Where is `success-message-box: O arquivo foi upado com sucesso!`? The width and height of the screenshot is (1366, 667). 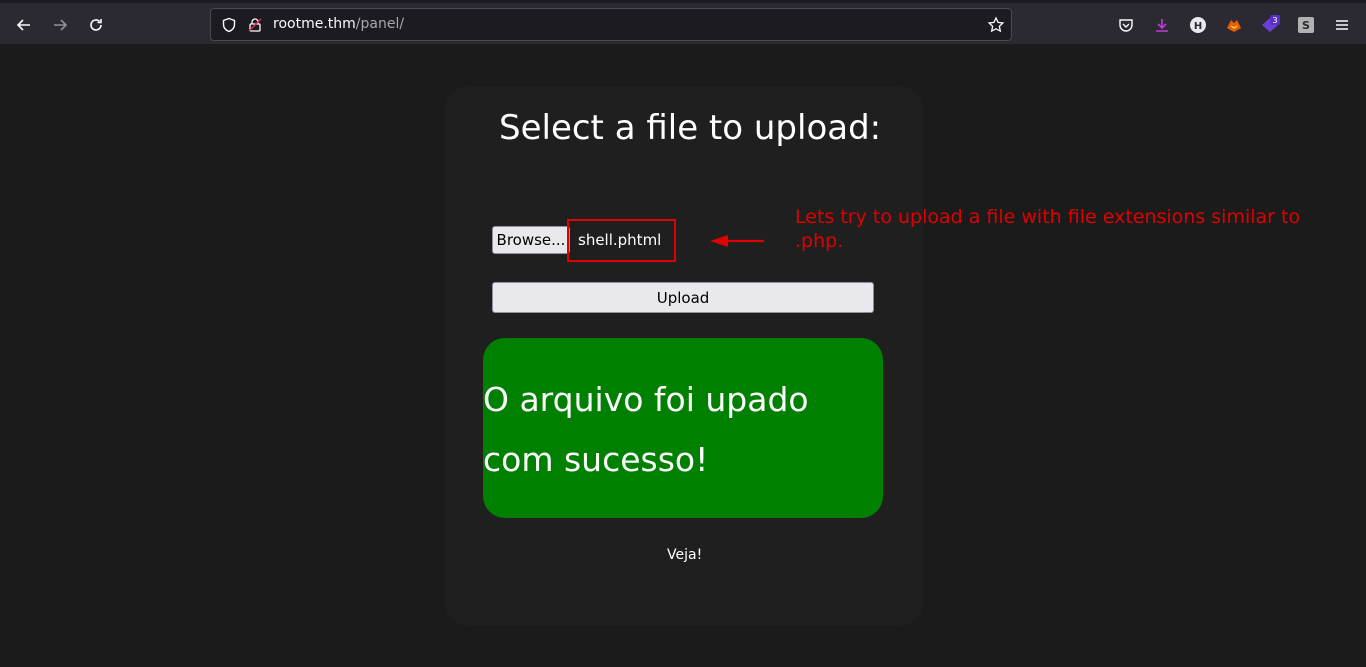 success-message-box: O arquivo foi upado com sucesso! is located at coordinates (683, 428).